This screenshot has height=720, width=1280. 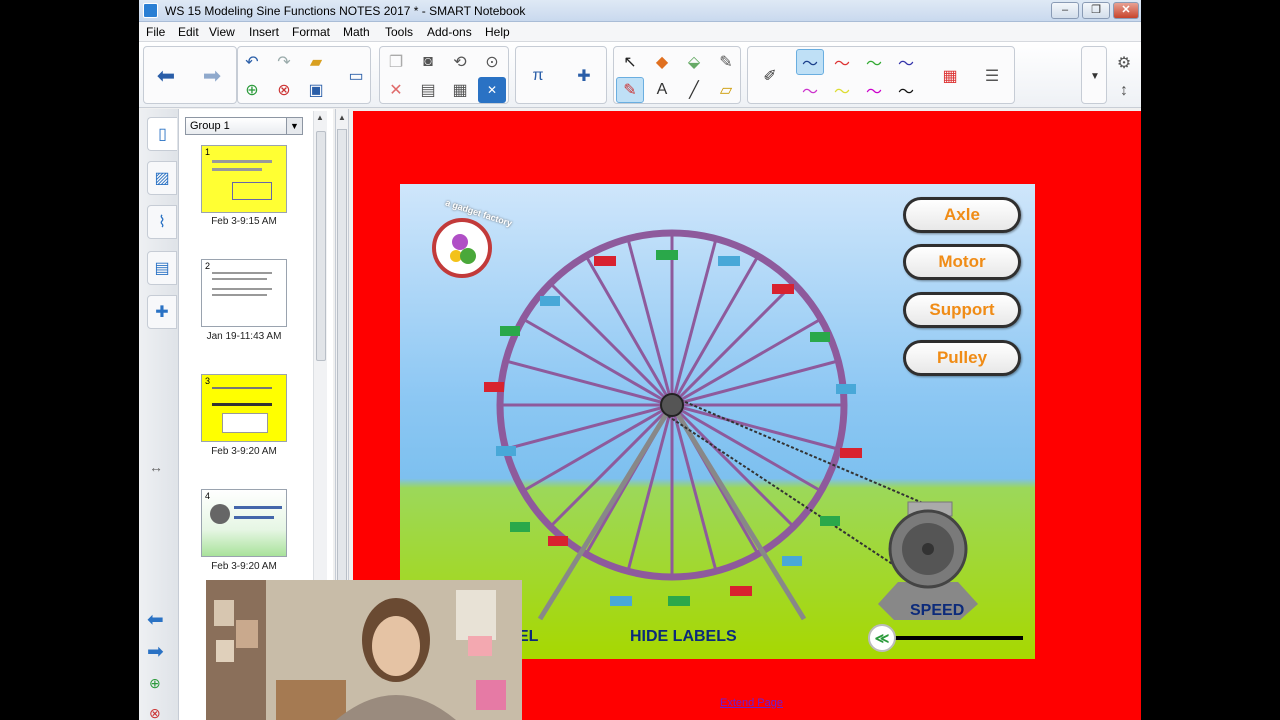 I want to click on close-tool-icon: ✕, so click(x=492, y=90).